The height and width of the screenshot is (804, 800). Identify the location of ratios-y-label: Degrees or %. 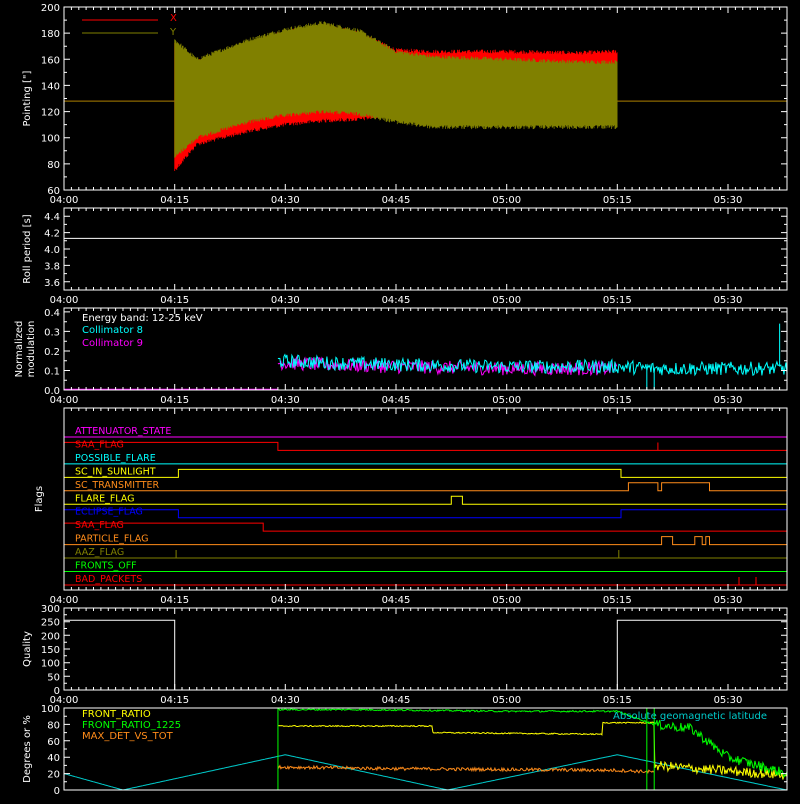
(27, 749).